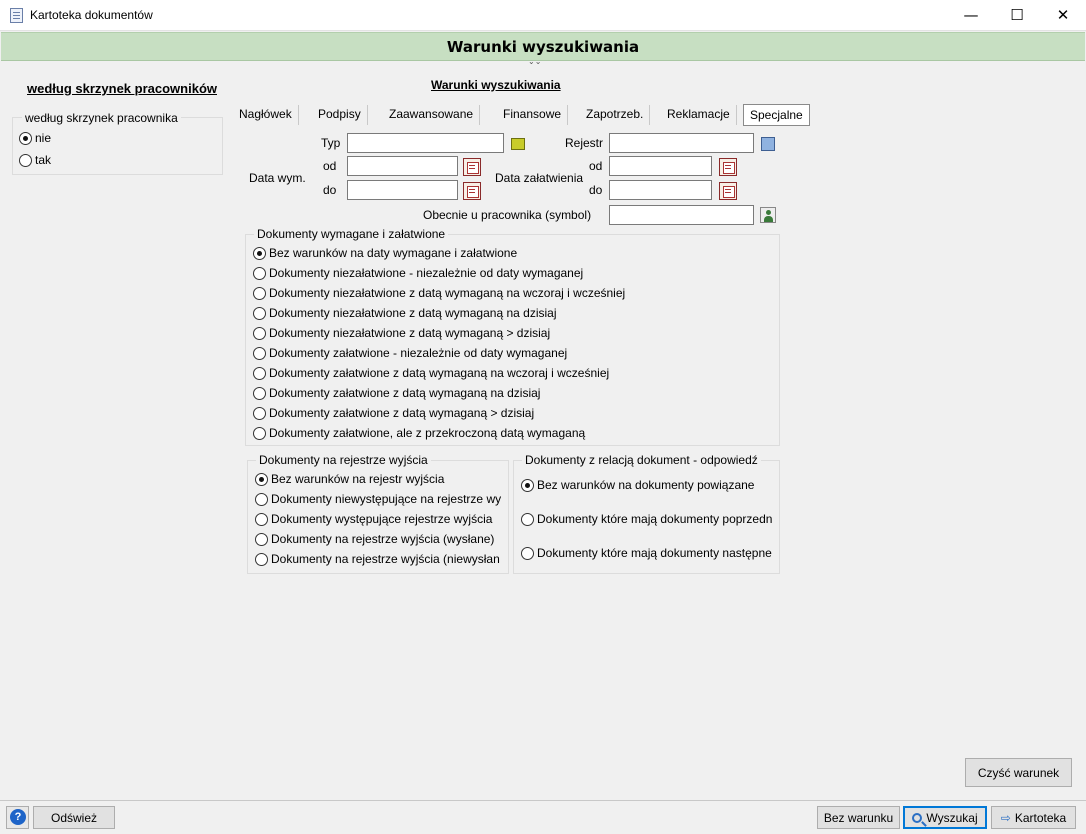 This screenshot has width=1086, height=834. What do you see at coordinates (330, 166) in the screenshot?
I see `wym-od-label: od` at bounding box center [330, 166].